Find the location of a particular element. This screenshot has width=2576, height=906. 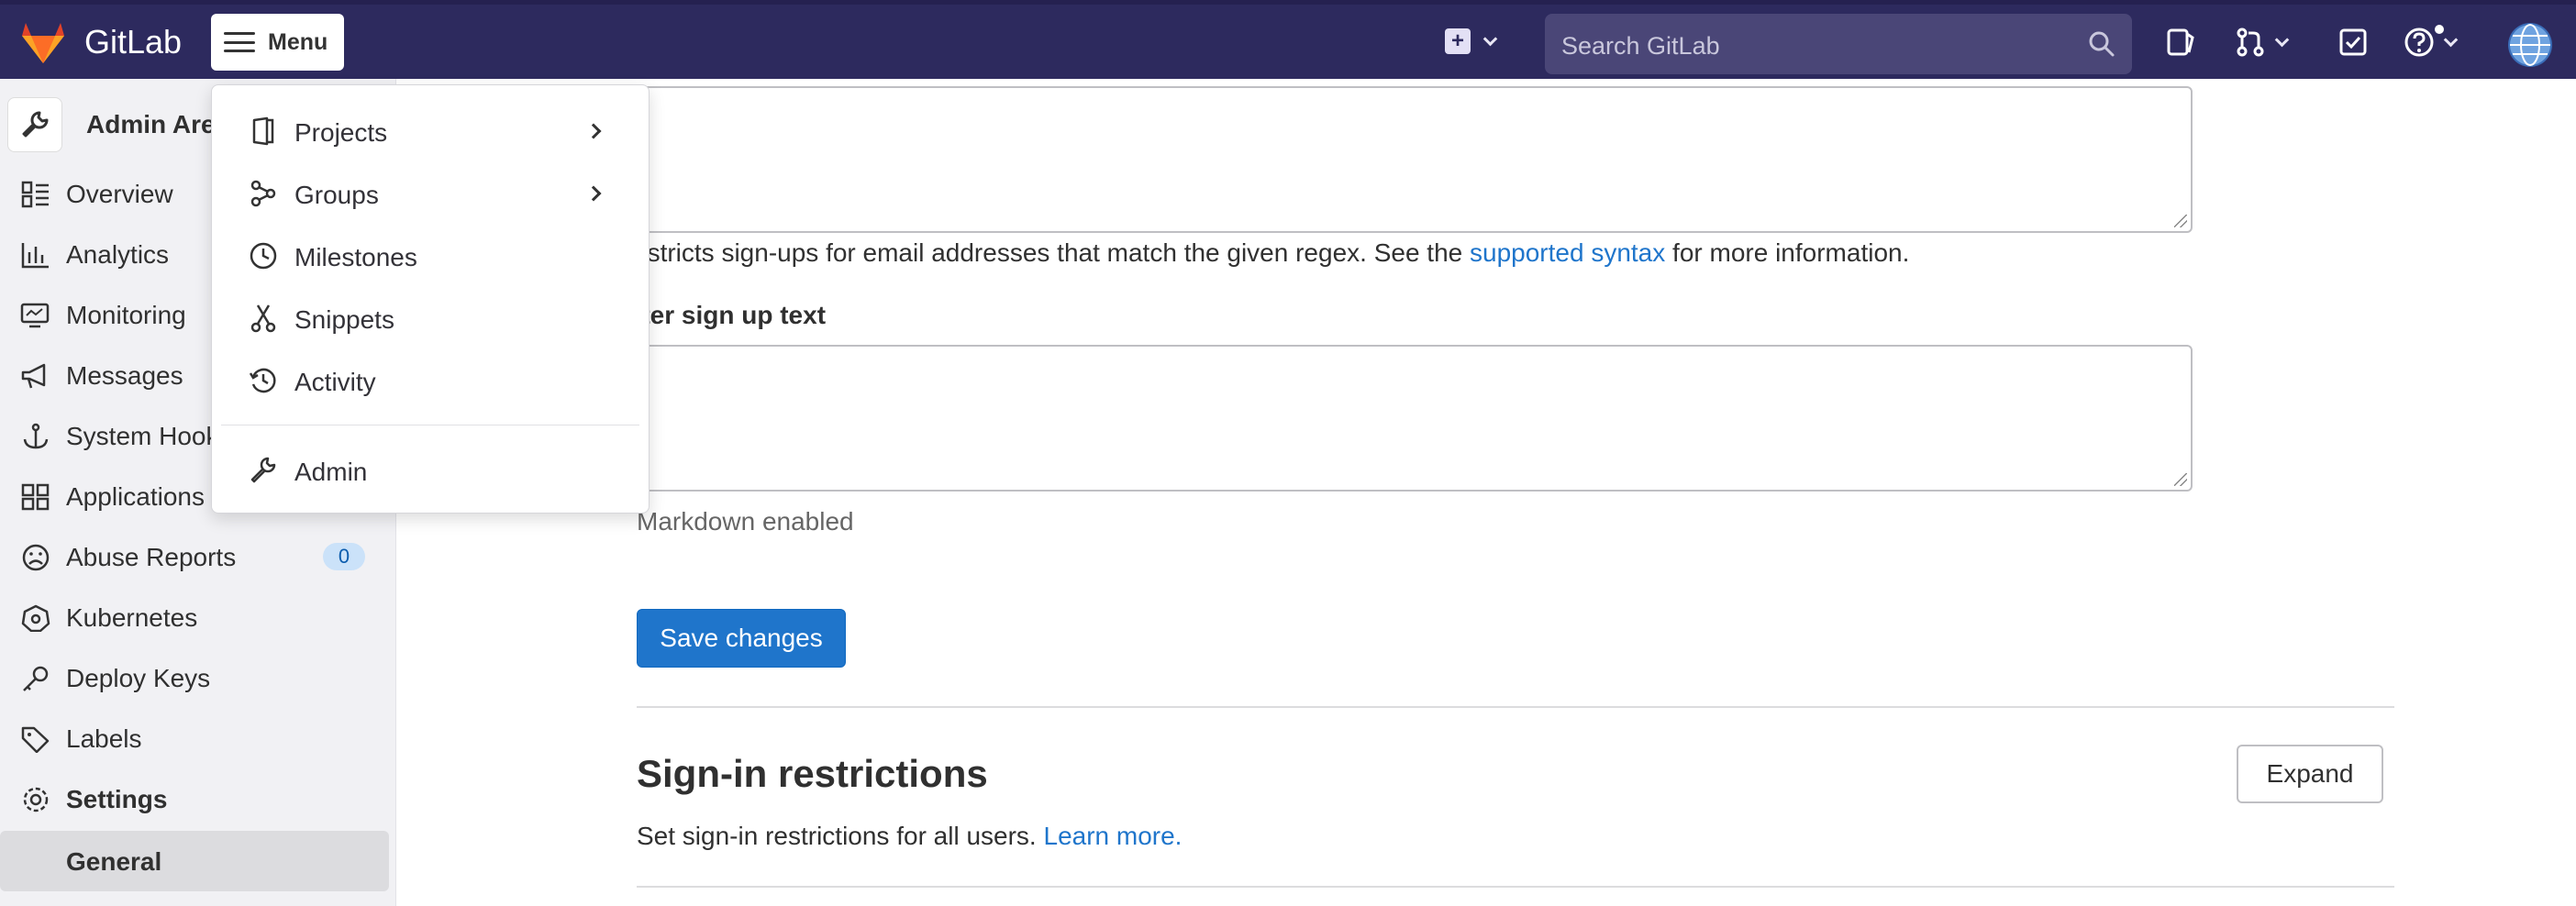

menu-item-label: Projects is located at coordinates (341, 132).